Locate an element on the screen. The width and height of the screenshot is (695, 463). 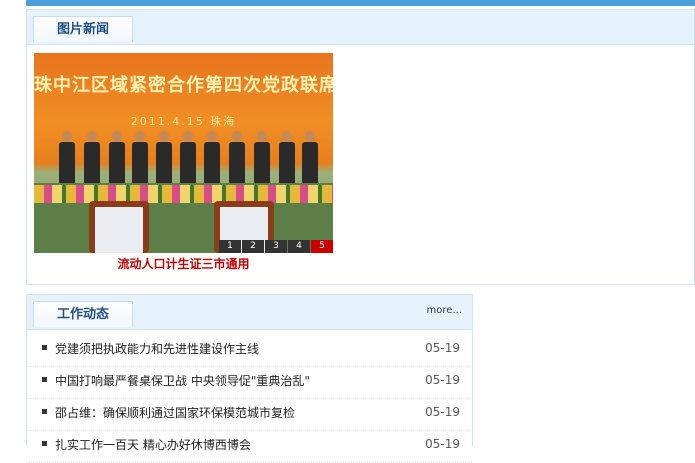
list-item: ▪ 党建须把执政能力和先进性建设作主线 05-19 is located at coordinates (249, 351).